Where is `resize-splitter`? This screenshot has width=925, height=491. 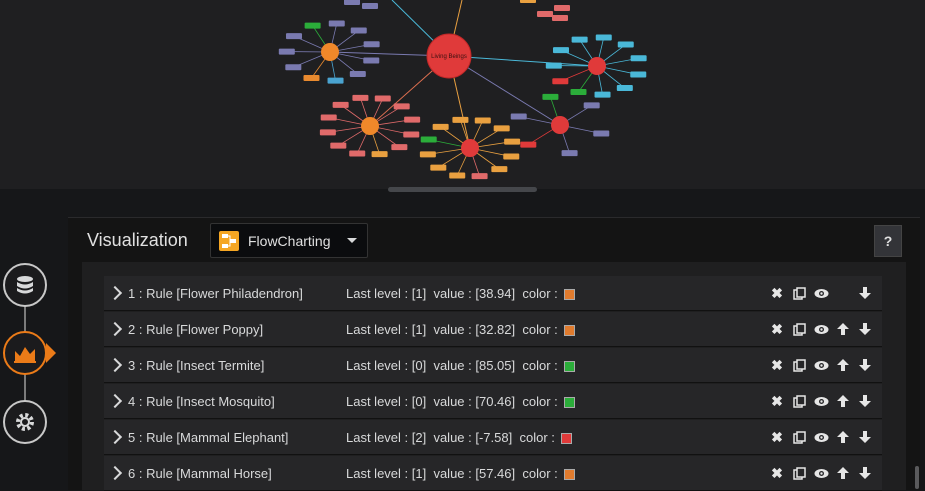
resize-splitter is located at coordinates (462, 189).